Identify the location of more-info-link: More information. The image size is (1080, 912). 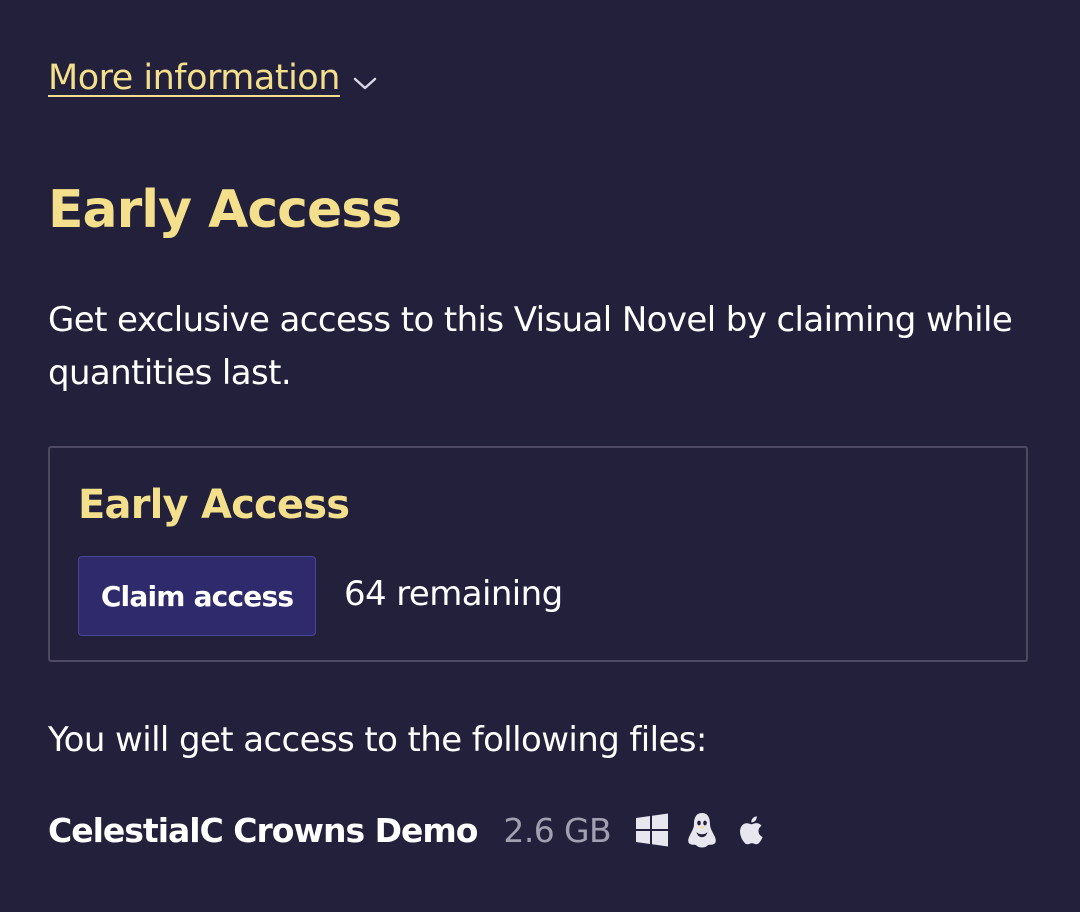
(194, 78).